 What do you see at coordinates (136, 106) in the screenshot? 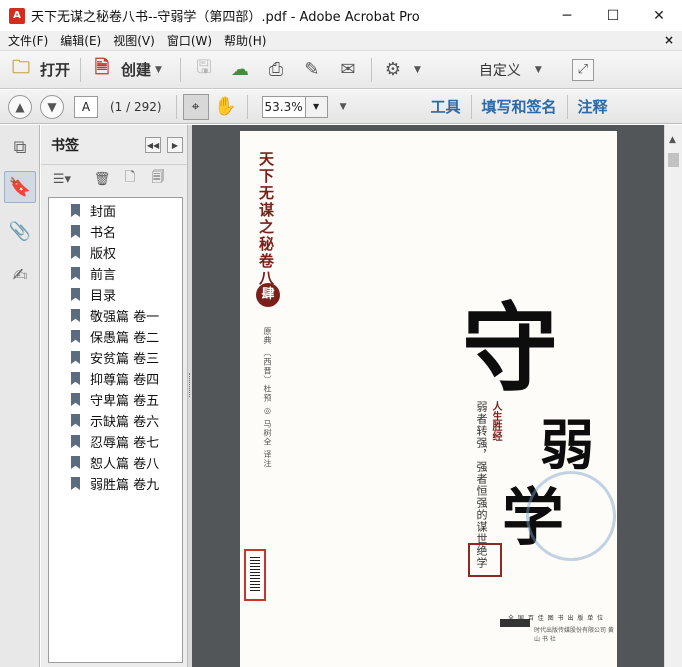
I see `page-count: (1 / 292)` at bounding box center [136, 106].